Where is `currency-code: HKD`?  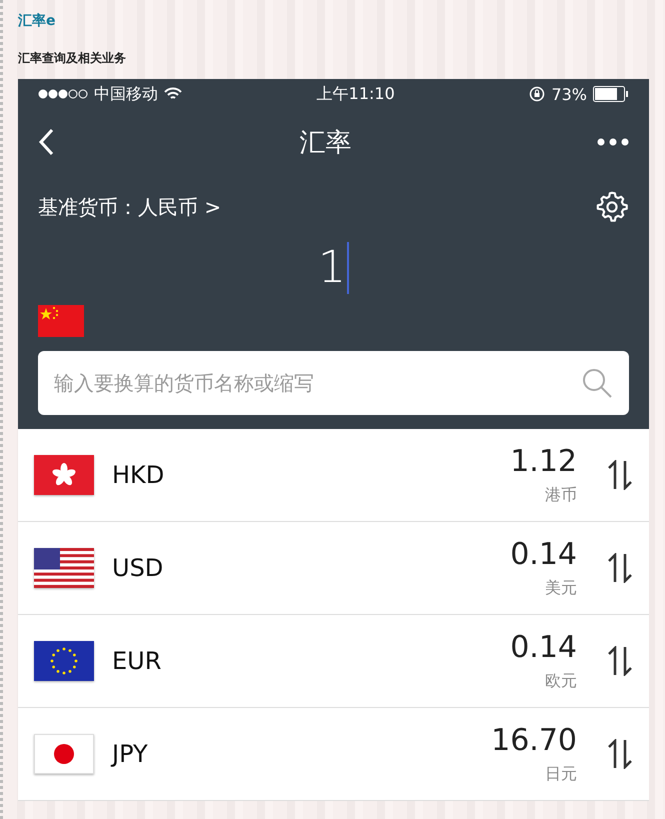
currency-code: HKD is located at coordinates (139, 475).